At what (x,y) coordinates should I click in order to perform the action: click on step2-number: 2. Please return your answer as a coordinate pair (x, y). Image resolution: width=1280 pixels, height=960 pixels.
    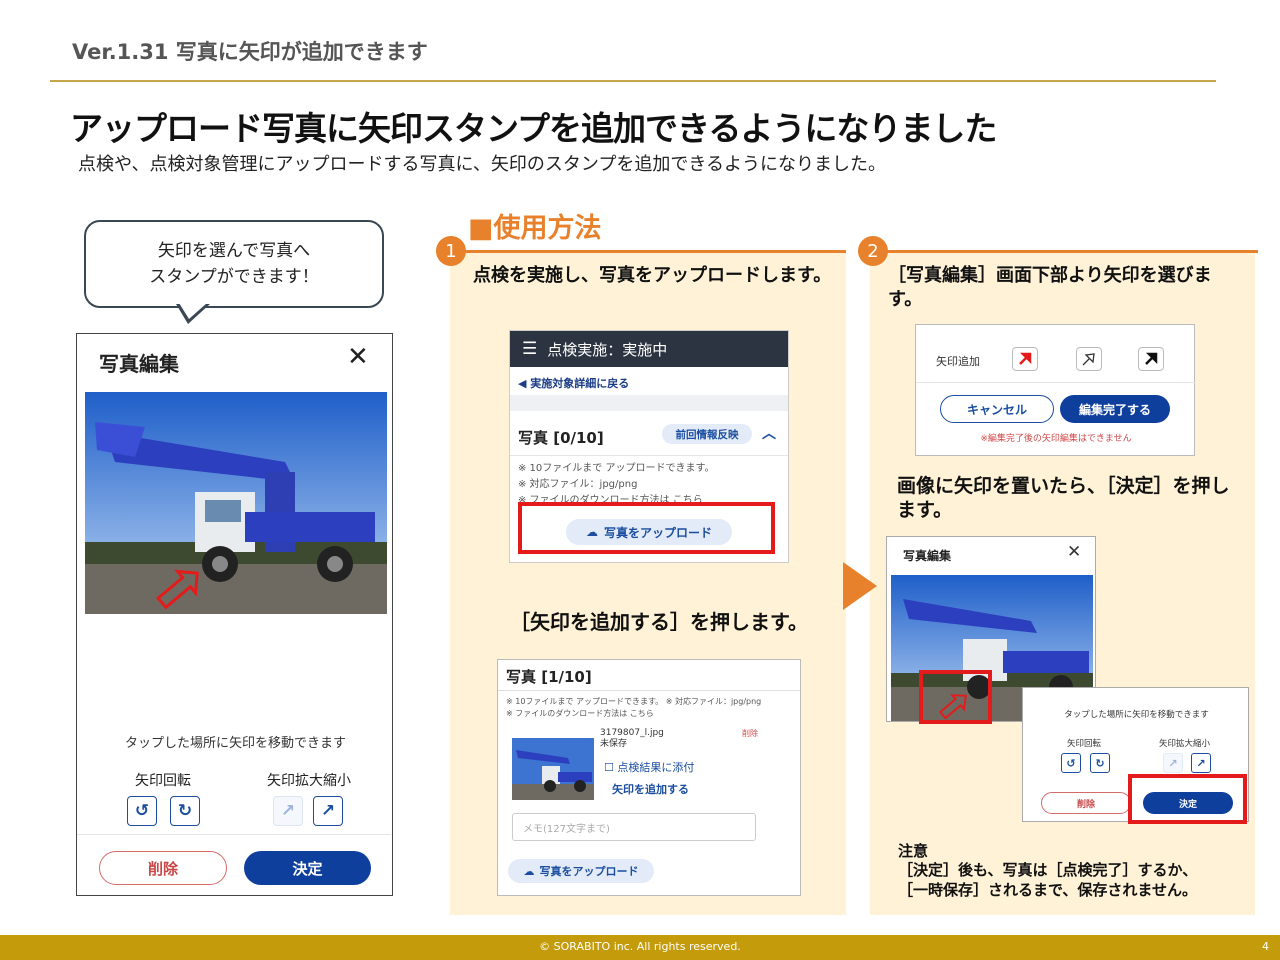
    Looking at the image, I should click on (873, 251).